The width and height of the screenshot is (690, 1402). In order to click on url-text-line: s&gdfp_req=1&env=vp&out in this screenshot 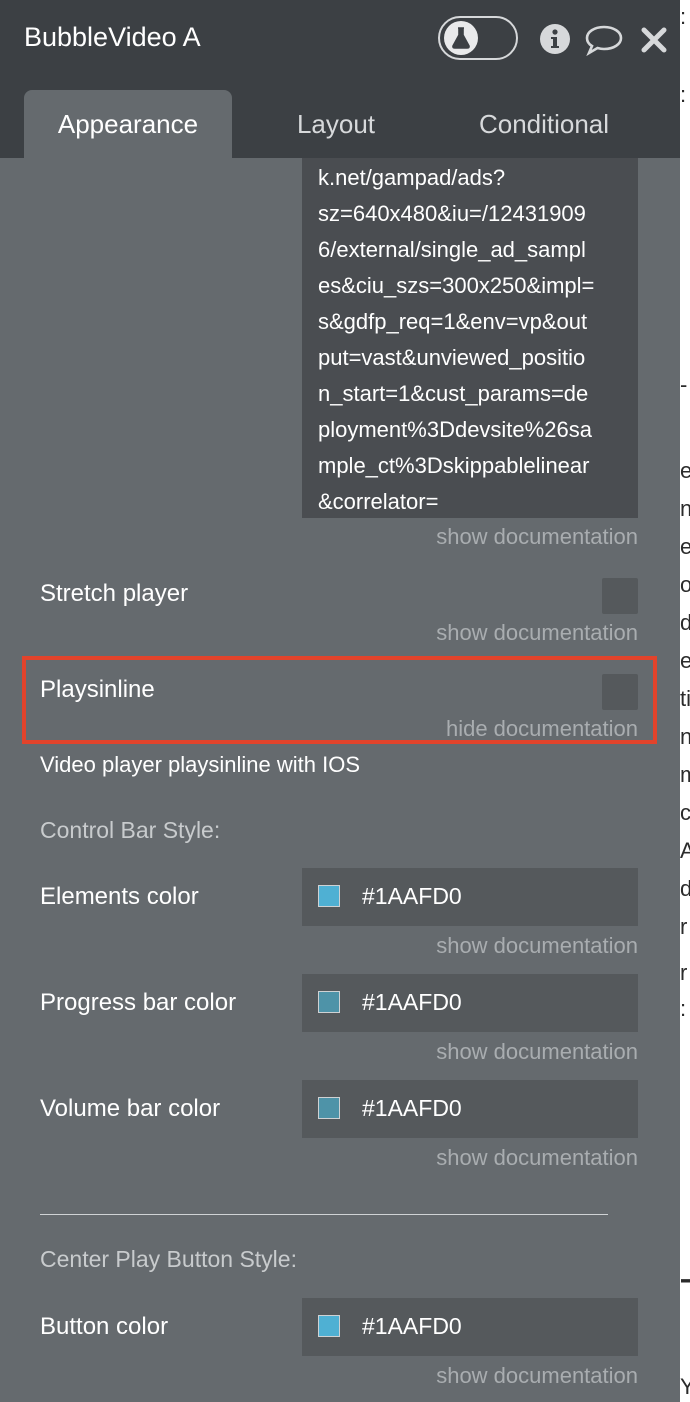, I will do `click(453, 321)`.